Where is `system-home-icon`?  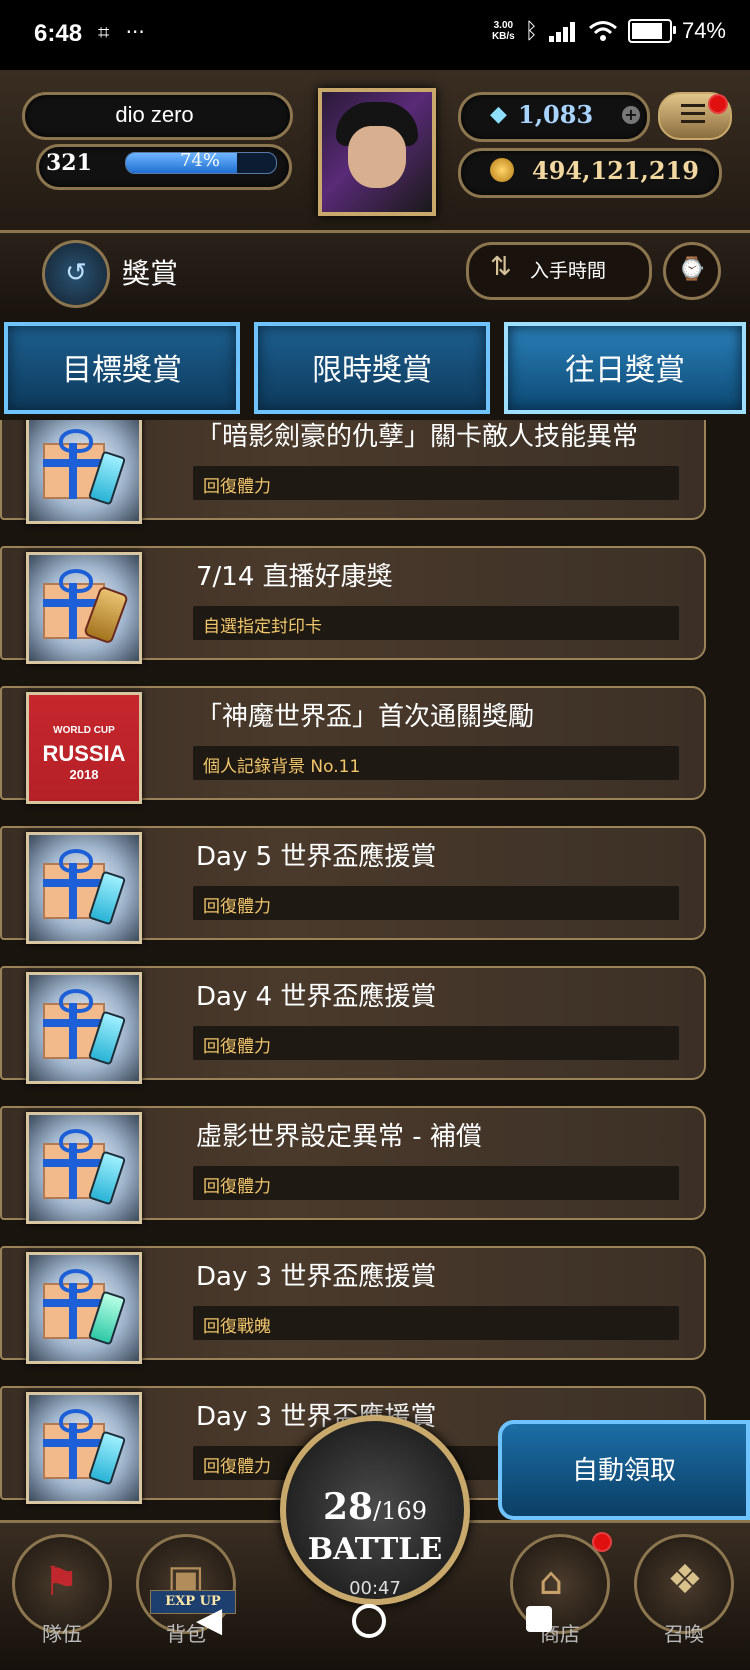 system-home-icon is located at coordinates (369, 1621).